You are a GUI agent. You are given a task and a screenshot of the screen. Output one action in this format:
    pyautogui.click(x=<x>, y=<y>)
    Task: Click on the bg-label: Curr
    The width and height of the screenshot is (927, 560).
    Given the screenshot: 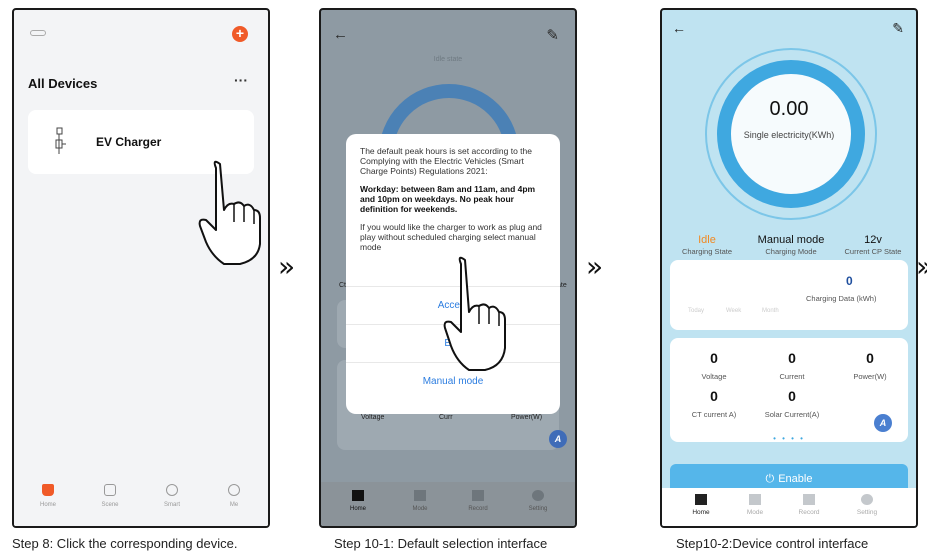 What is the action you would take?
    pyautogui.click(x=446, y=417)
    